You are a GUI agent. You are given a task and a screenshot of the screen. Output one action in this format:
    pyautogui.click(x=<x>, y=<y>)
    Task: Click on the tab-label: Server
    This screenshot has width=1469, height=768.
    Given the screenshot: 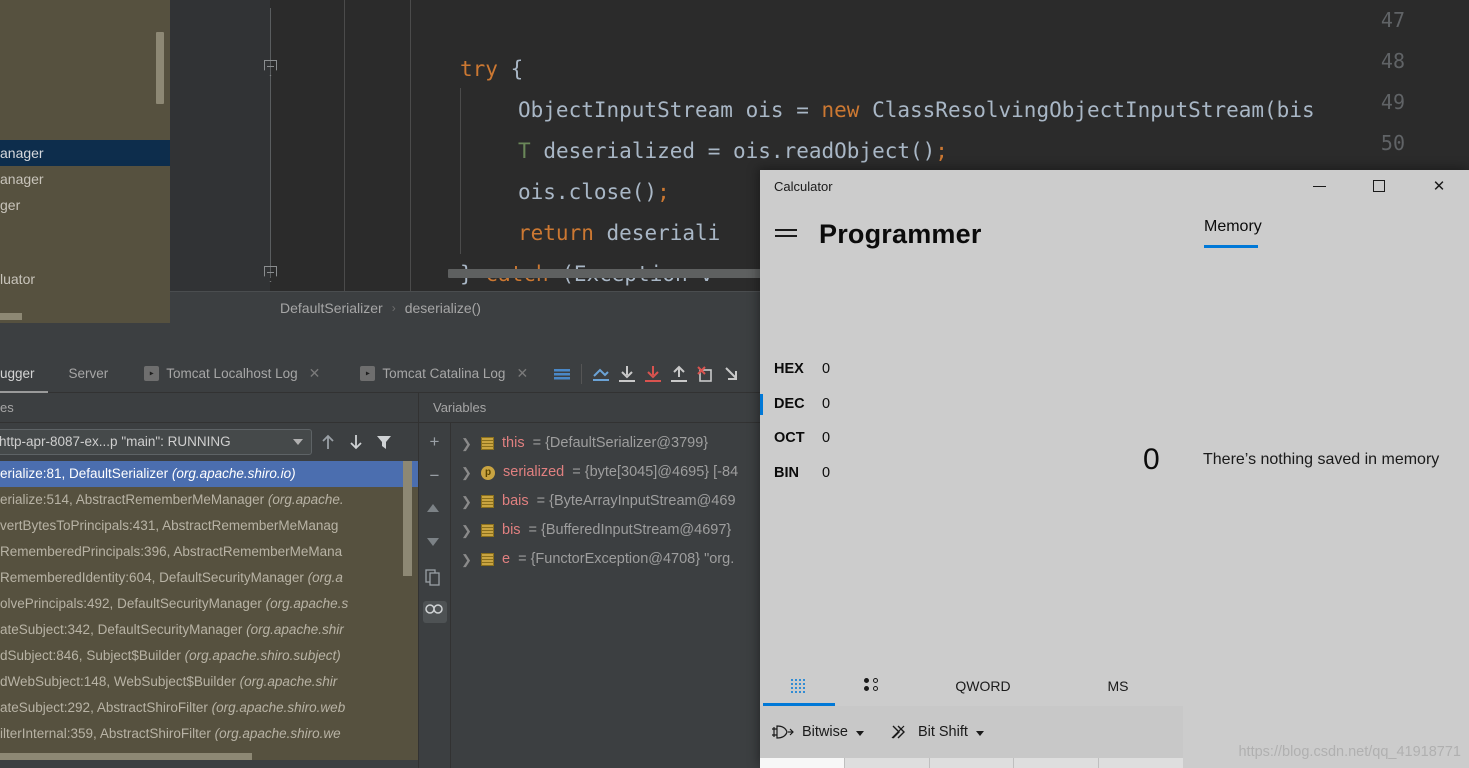 What is the action you would take?
    pyautogui.click(x=88, y=373)
    